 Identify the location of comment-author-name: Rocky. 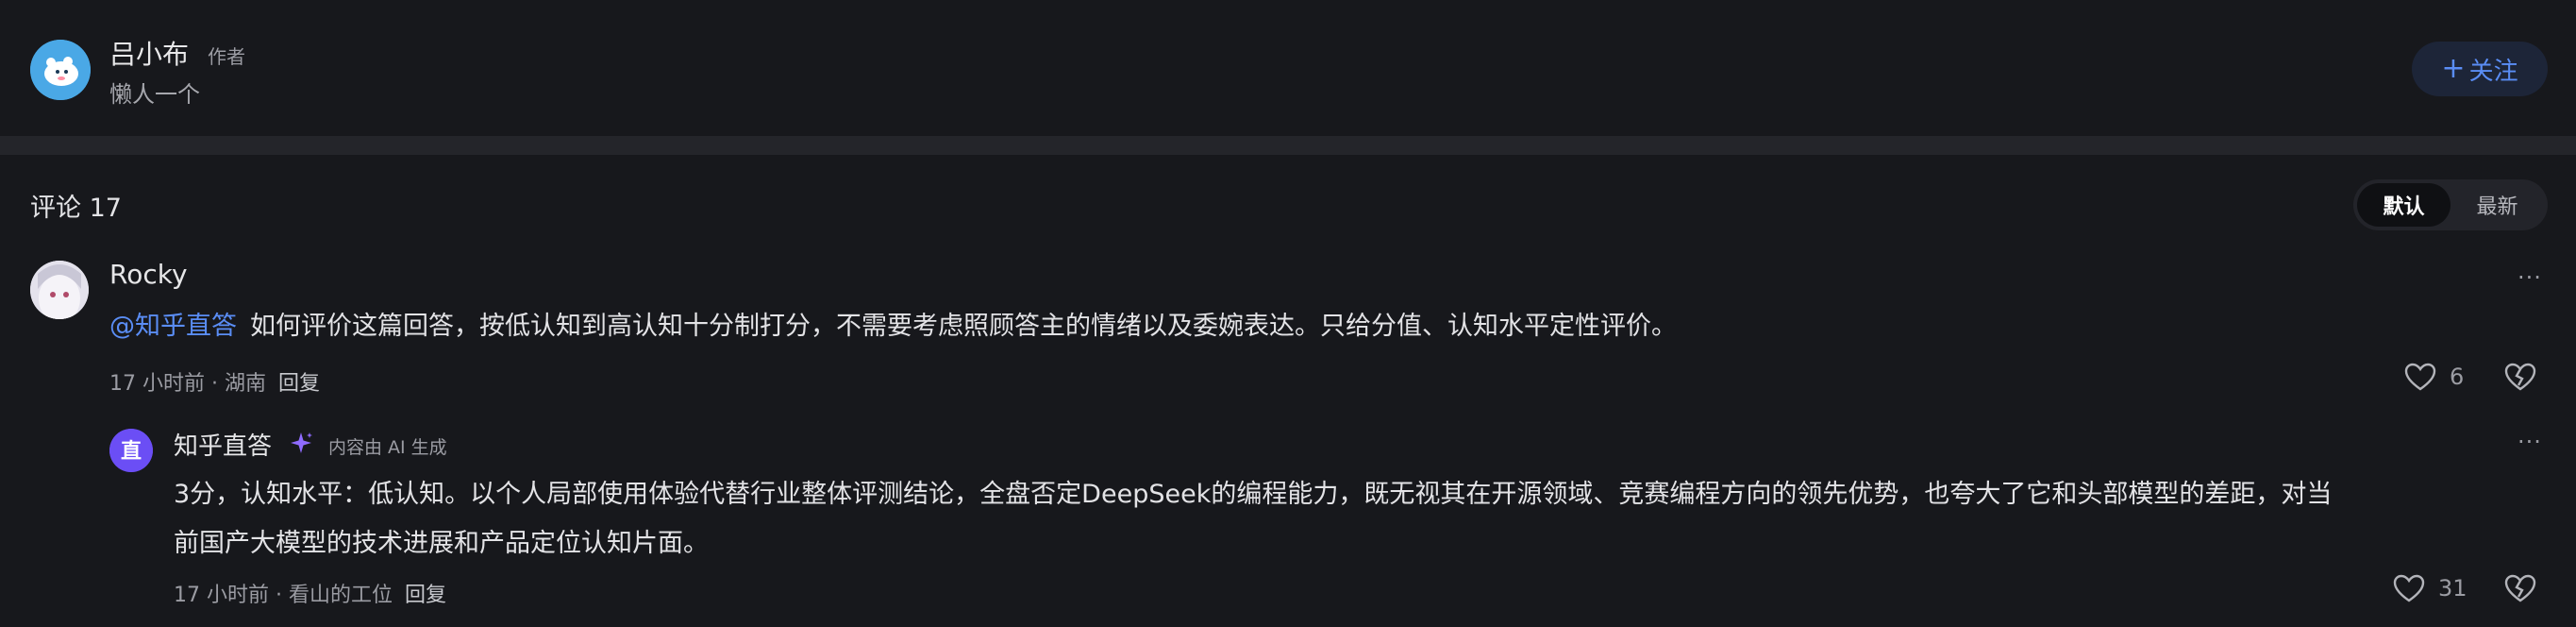
(148, 274).